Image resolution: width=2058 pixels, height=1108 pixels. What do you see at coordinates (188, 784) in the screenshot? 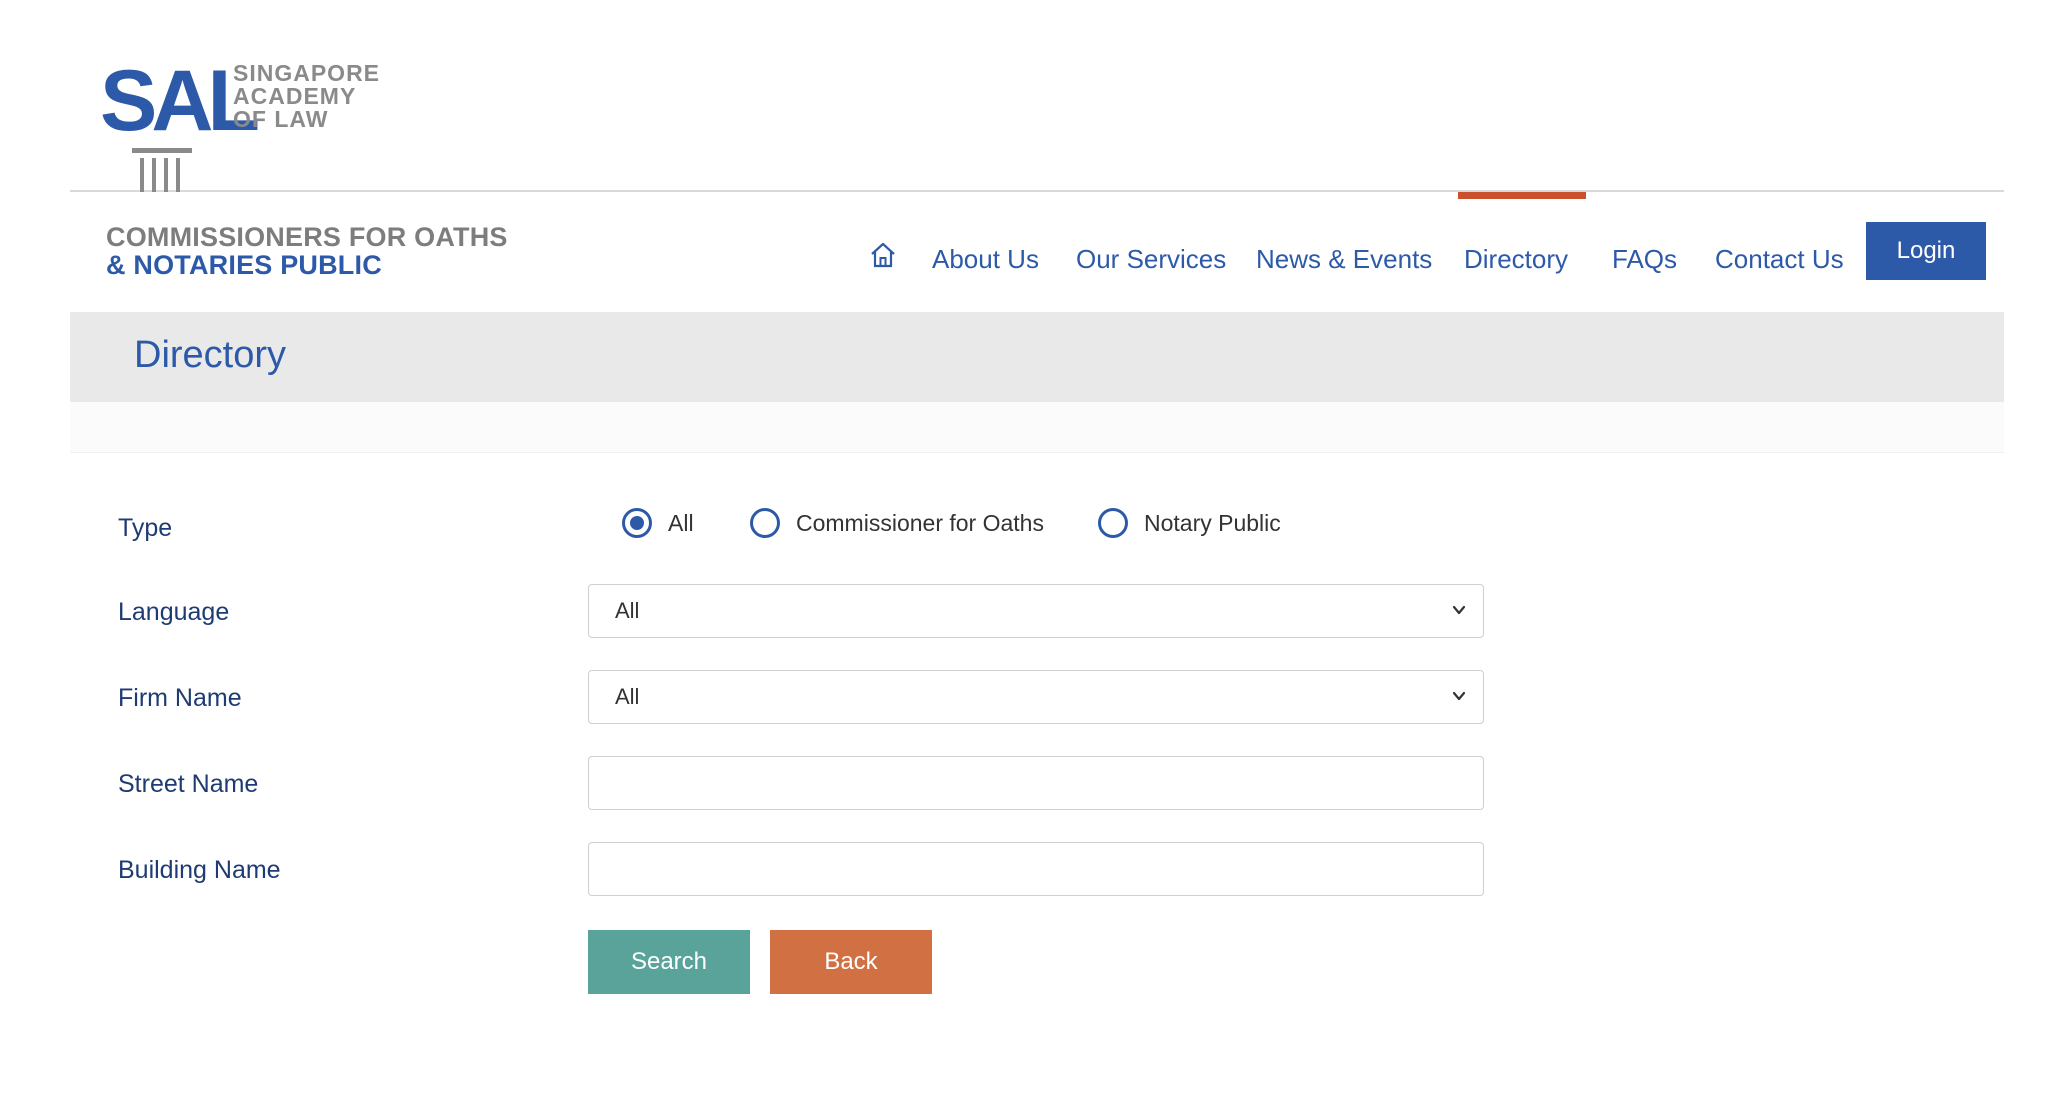
I see `street-name-label: Street Name` at bounding box center [188, 784].